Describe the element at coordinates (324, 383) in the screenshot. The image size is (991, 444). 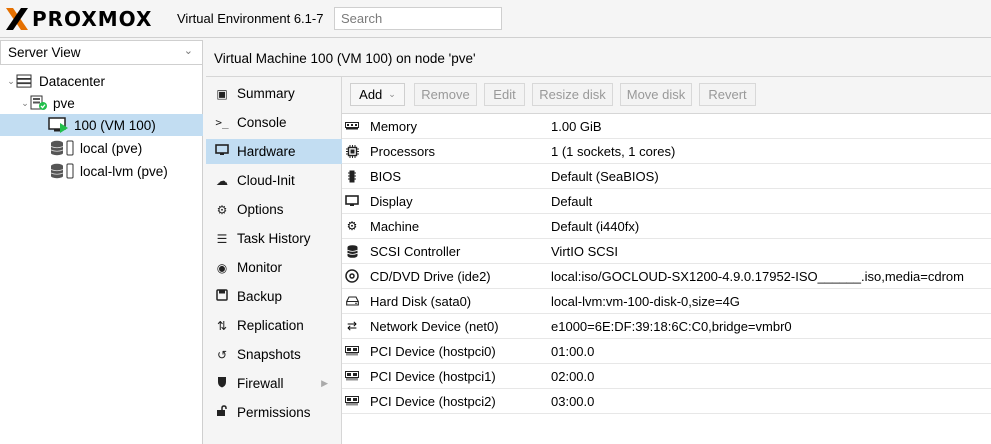
I see `chevron-right-icon: ▶` at that location.